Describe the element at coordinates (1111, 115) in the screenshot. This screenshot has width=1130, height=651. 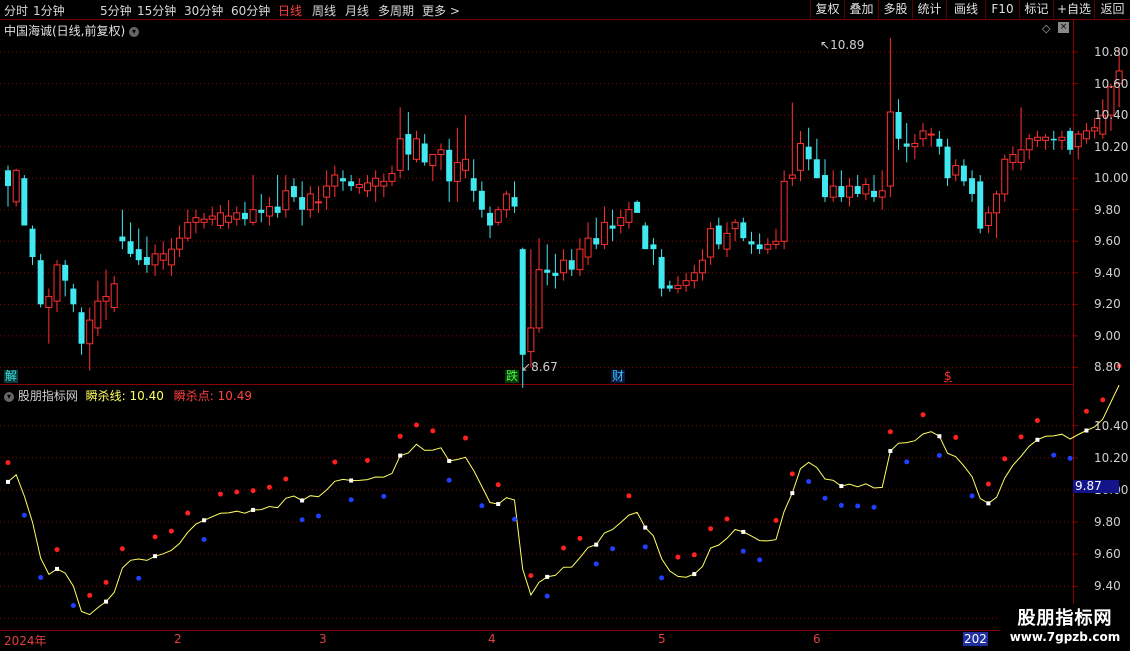
I see `price-tick-label: 10.40` at that location.